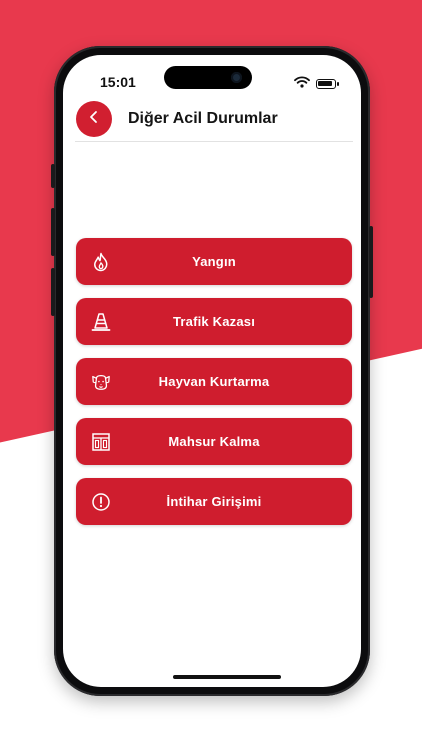 This screenshot has height=750, width=422. Describe the element at coordinates (101, 442) in the screenshot. I see `elevator-icon` at that location.